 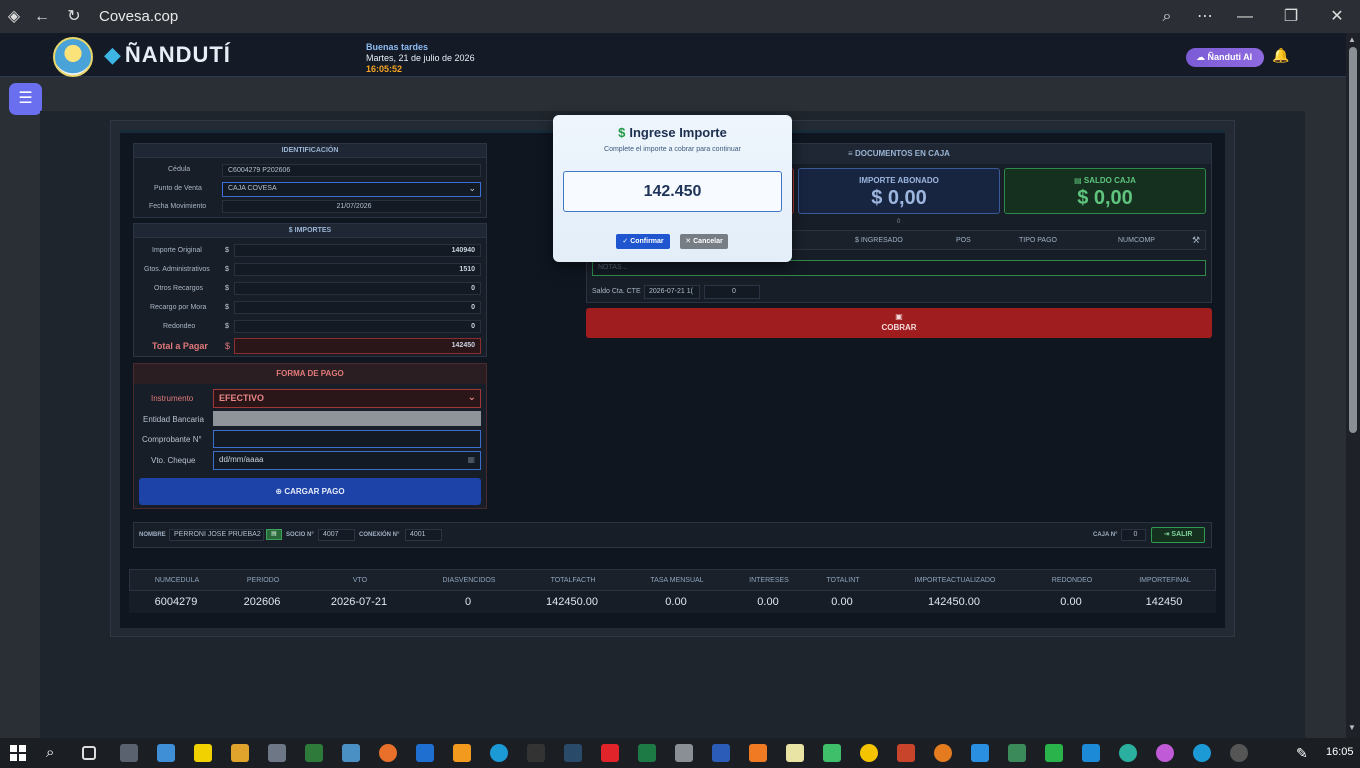 I want to click on entidad-select, so click(x=347, y=418).